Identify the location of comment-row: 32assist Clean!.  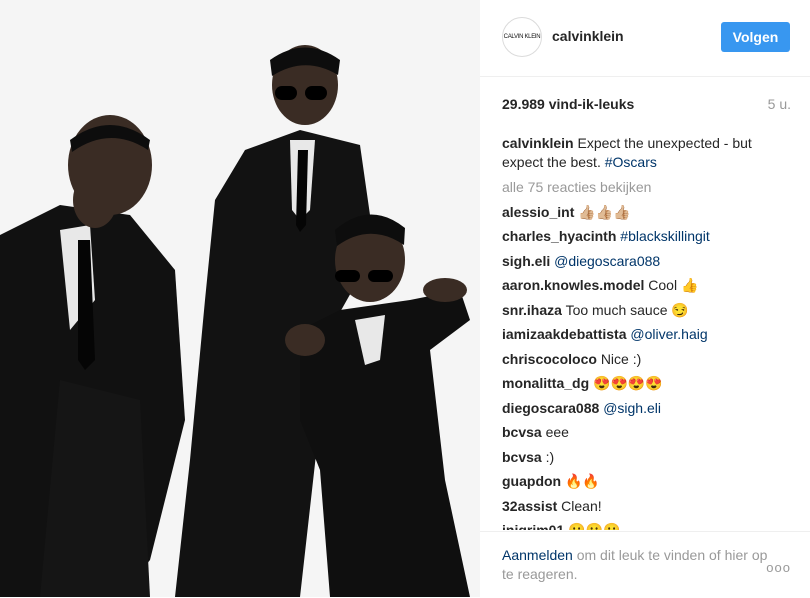
(648, 506).